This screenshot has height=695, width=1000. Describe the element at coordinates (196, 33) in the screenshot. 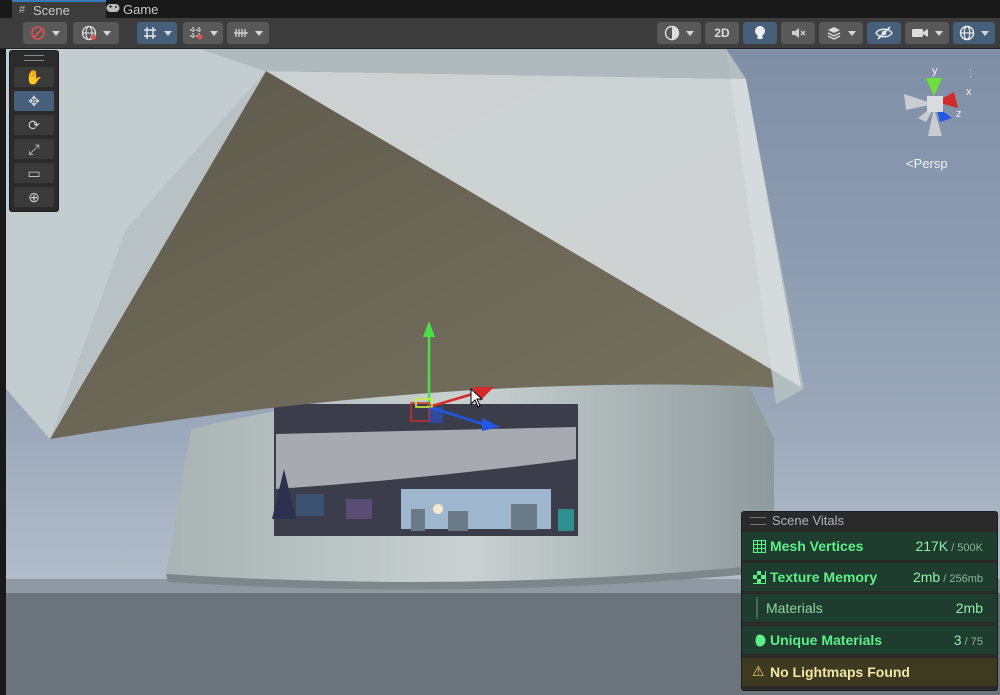

I see `snap-increment-icon` at that location.